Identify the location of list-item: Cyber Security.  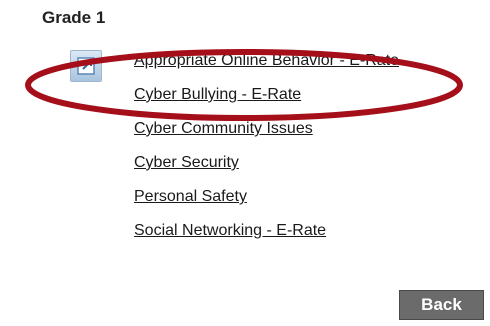
(266, 166).